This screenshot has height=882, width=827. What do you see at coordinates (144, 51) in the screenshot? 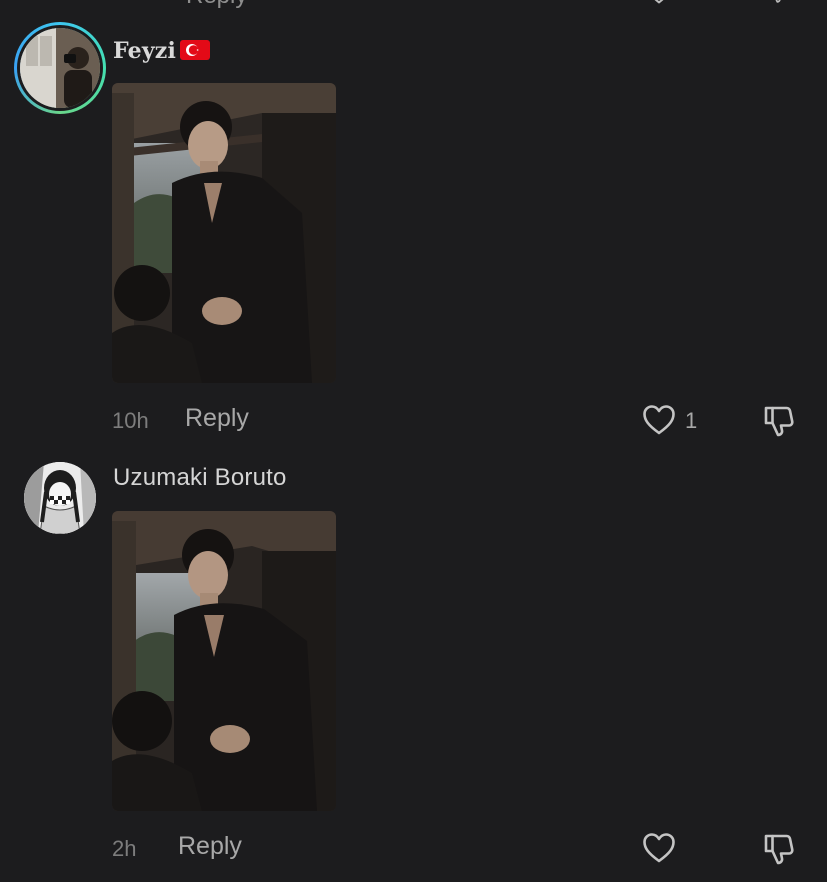
I see `username-text: Feyzi` at bounding box center [144, 51].